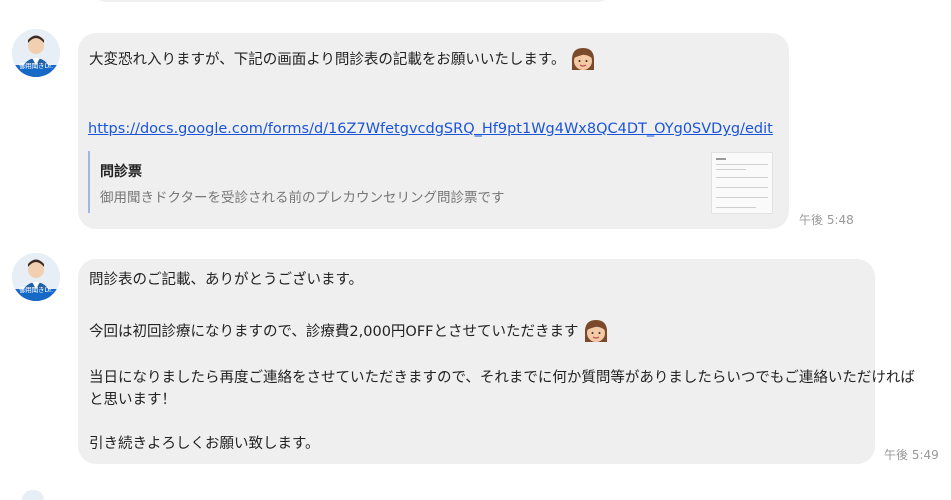 This screenshot has height=500, width=951. What do you see at coordinates (911, 455) in the screenshot?
I see `timestamp: 午後 5:49` at bounding box center [911, 455].